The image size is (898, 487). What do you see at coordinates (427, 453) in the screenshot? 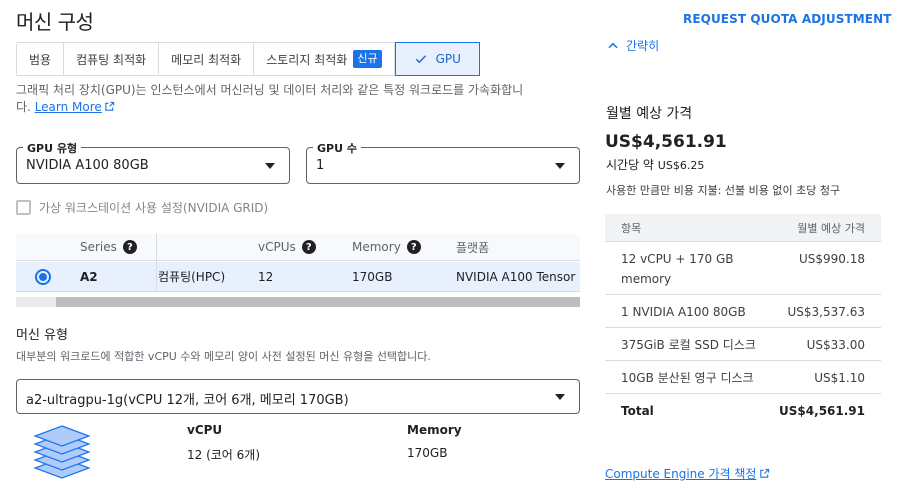
I see `spec-memory-value: 170GB` at bounding box center [427, 453].